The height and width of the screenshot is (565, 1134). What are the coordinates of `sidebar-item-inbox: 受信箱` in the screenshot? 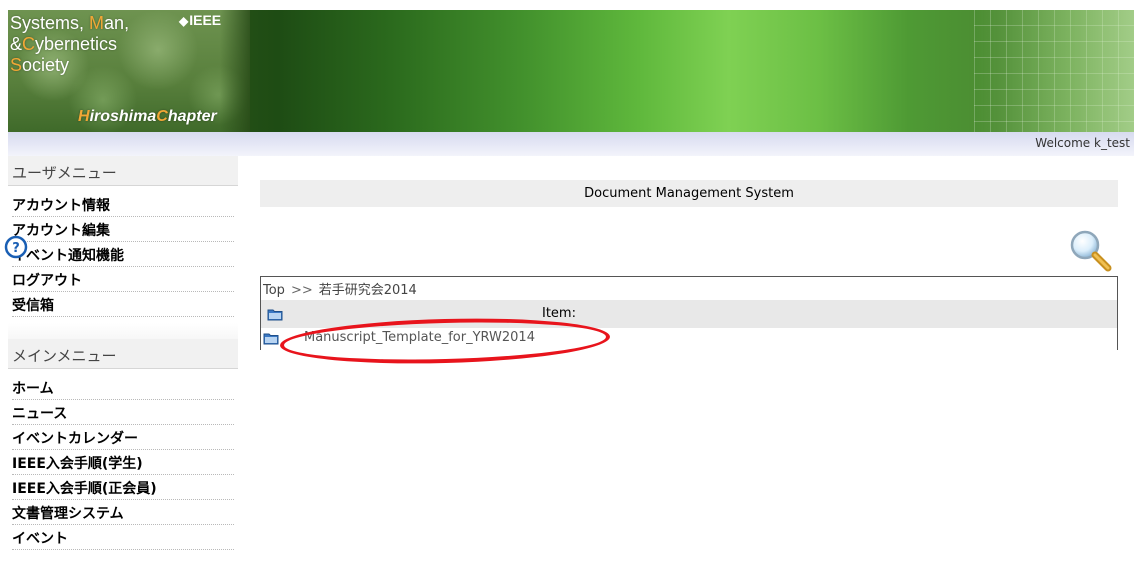 It's located at (123, 304).